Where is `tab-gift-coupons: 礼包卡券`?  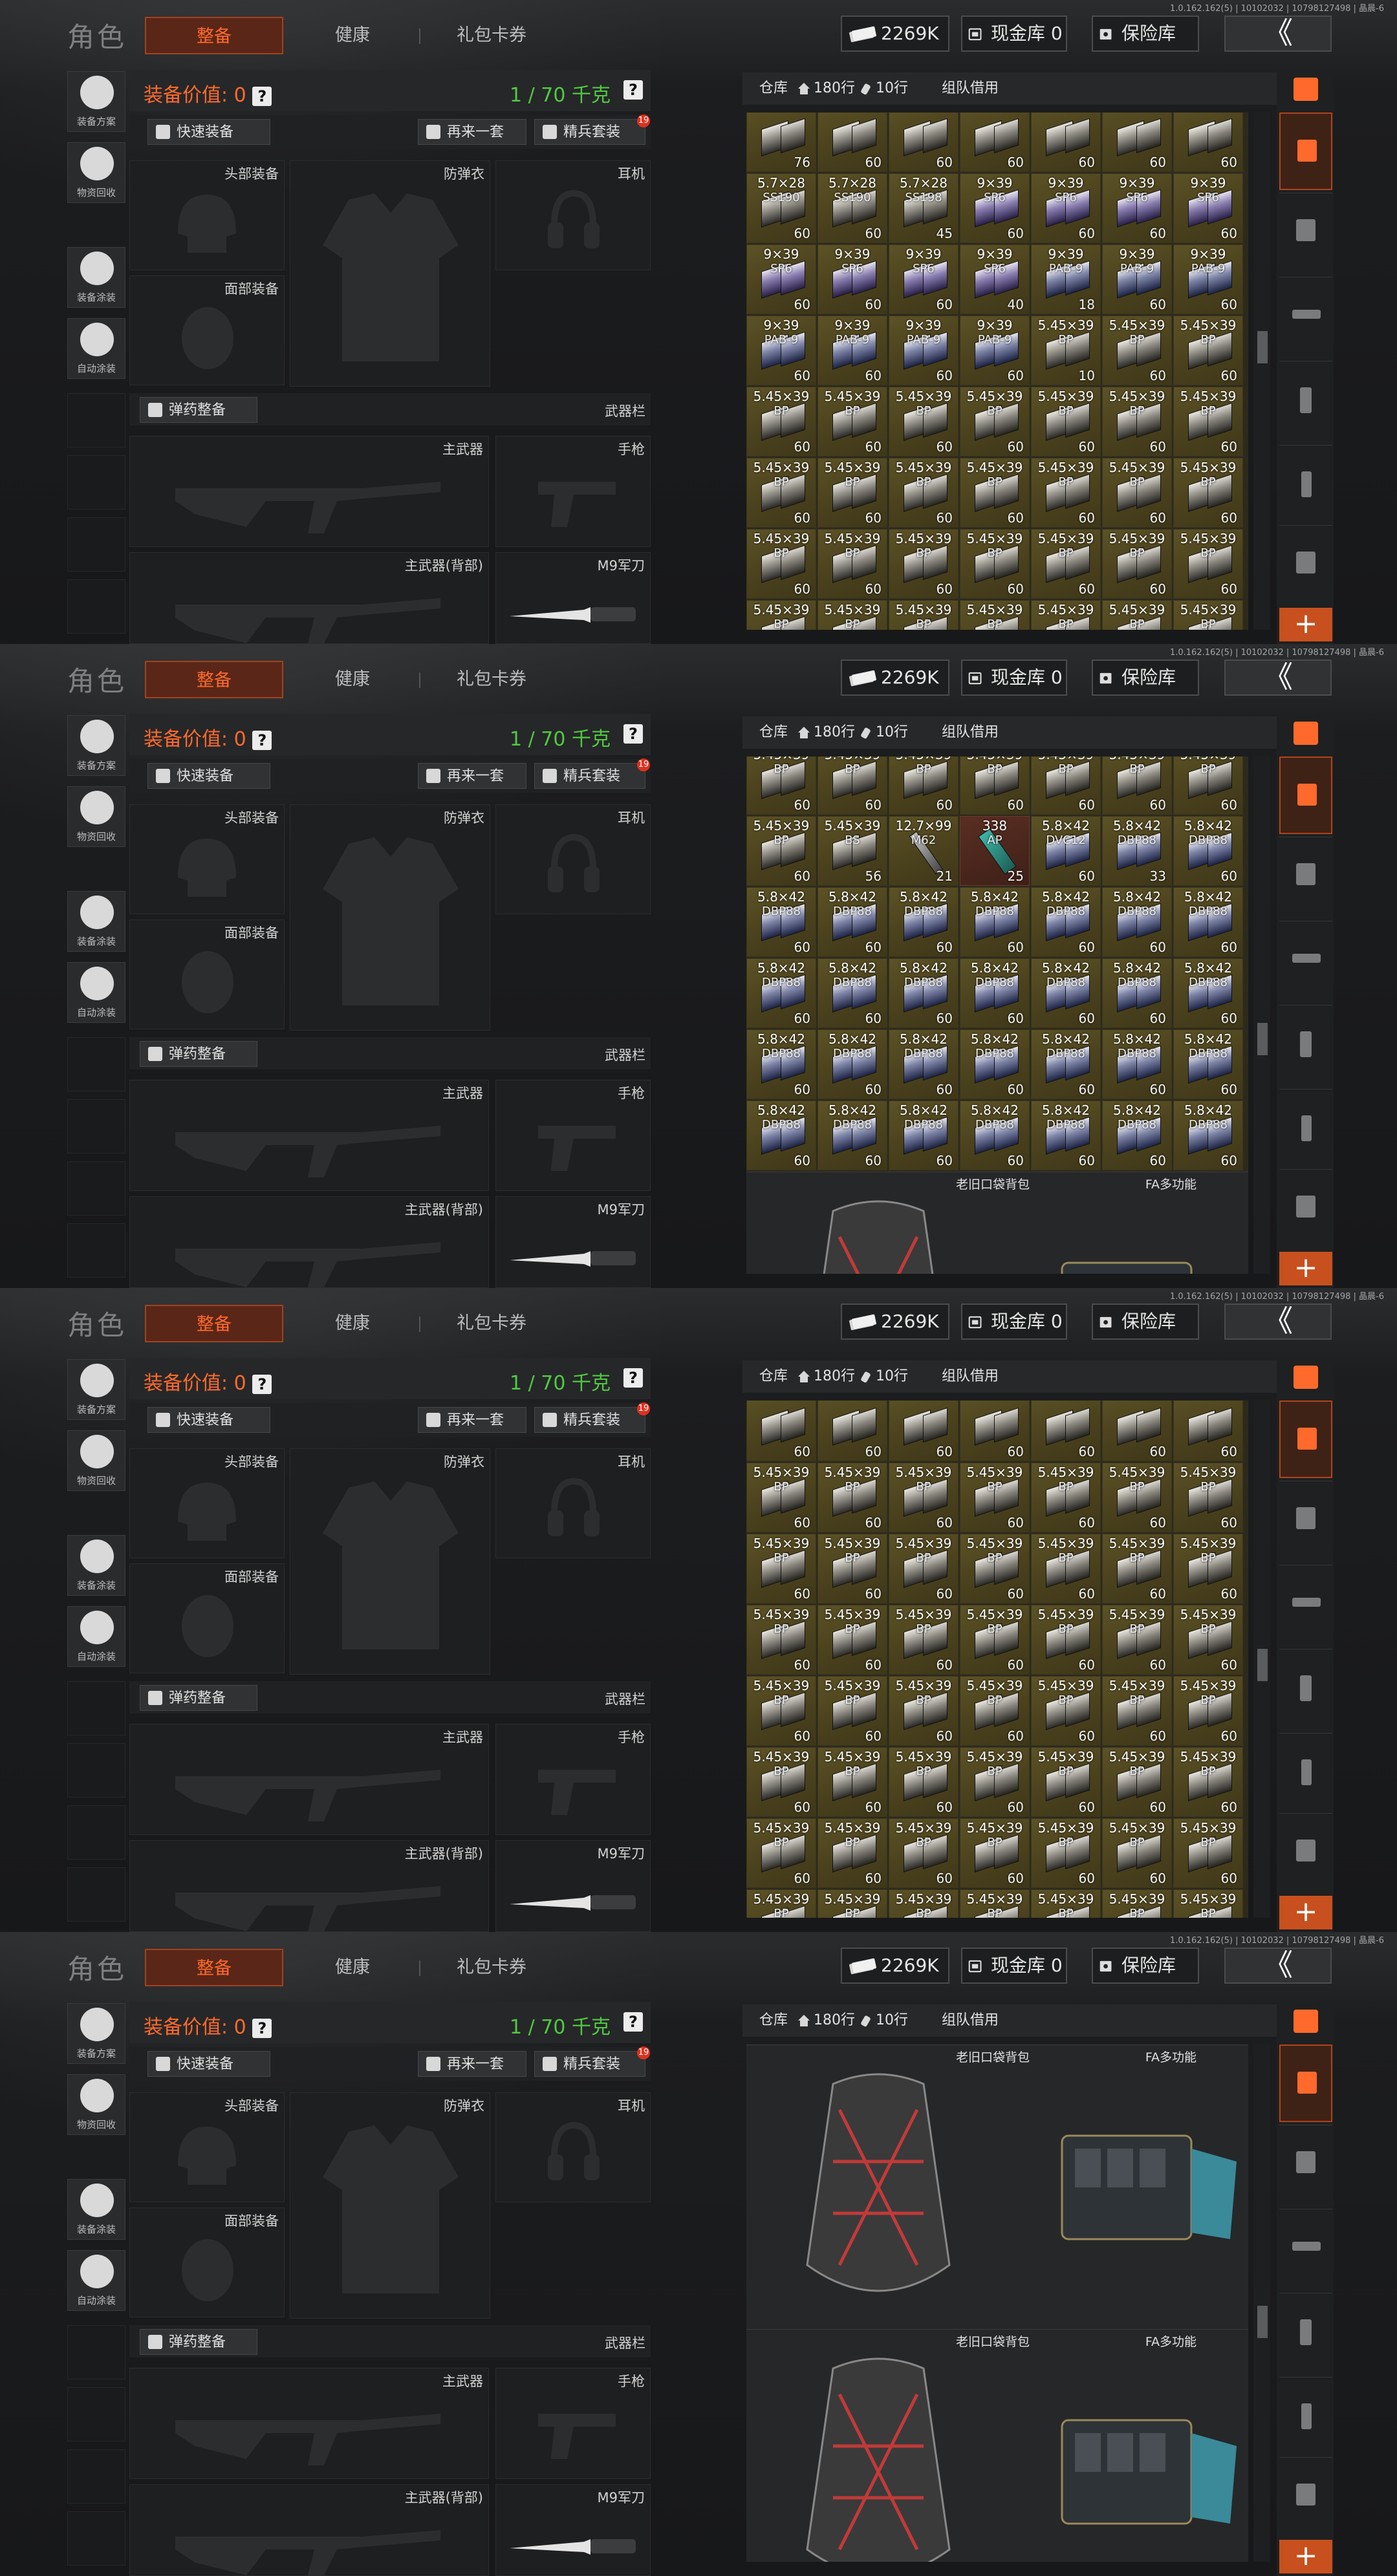
tab-gift-coupons: 礼包卡券 is located at coordinates (491, 1323).